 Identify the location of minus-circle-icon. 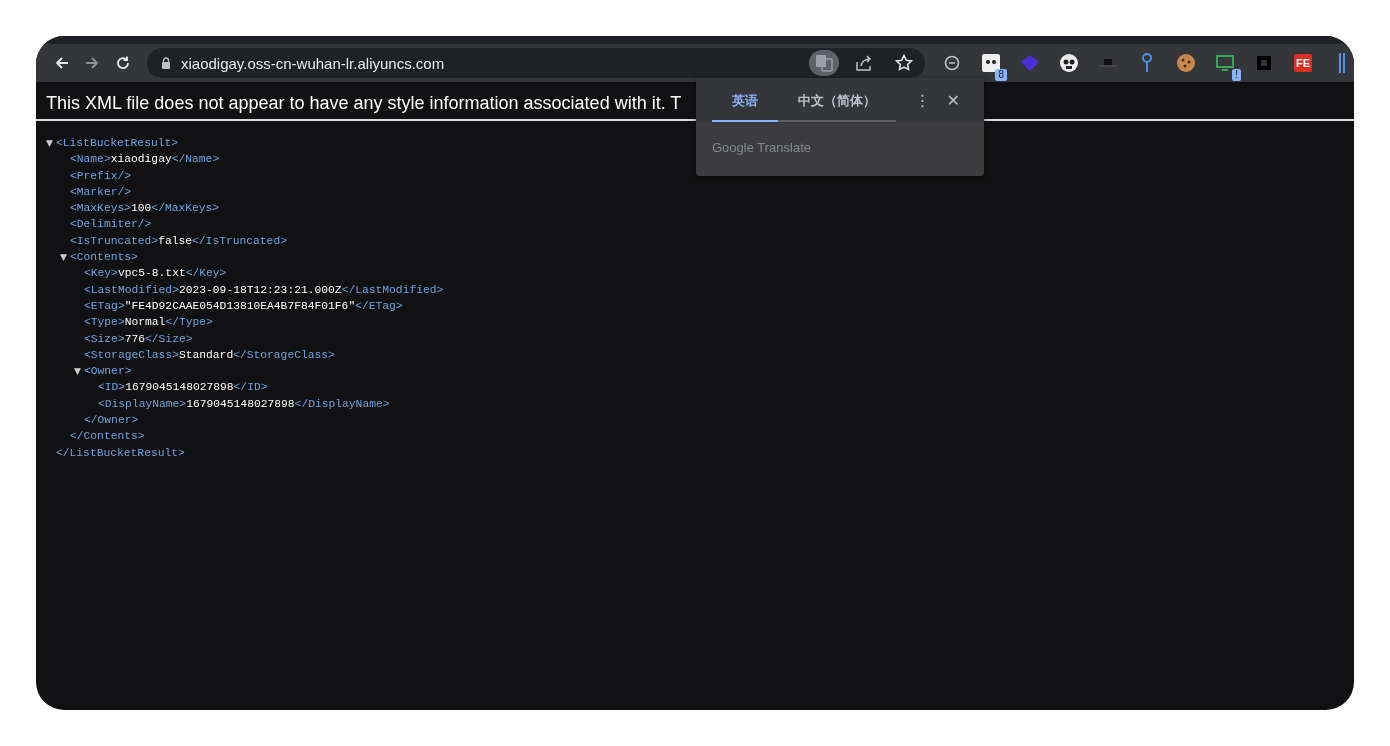
(952, 63).